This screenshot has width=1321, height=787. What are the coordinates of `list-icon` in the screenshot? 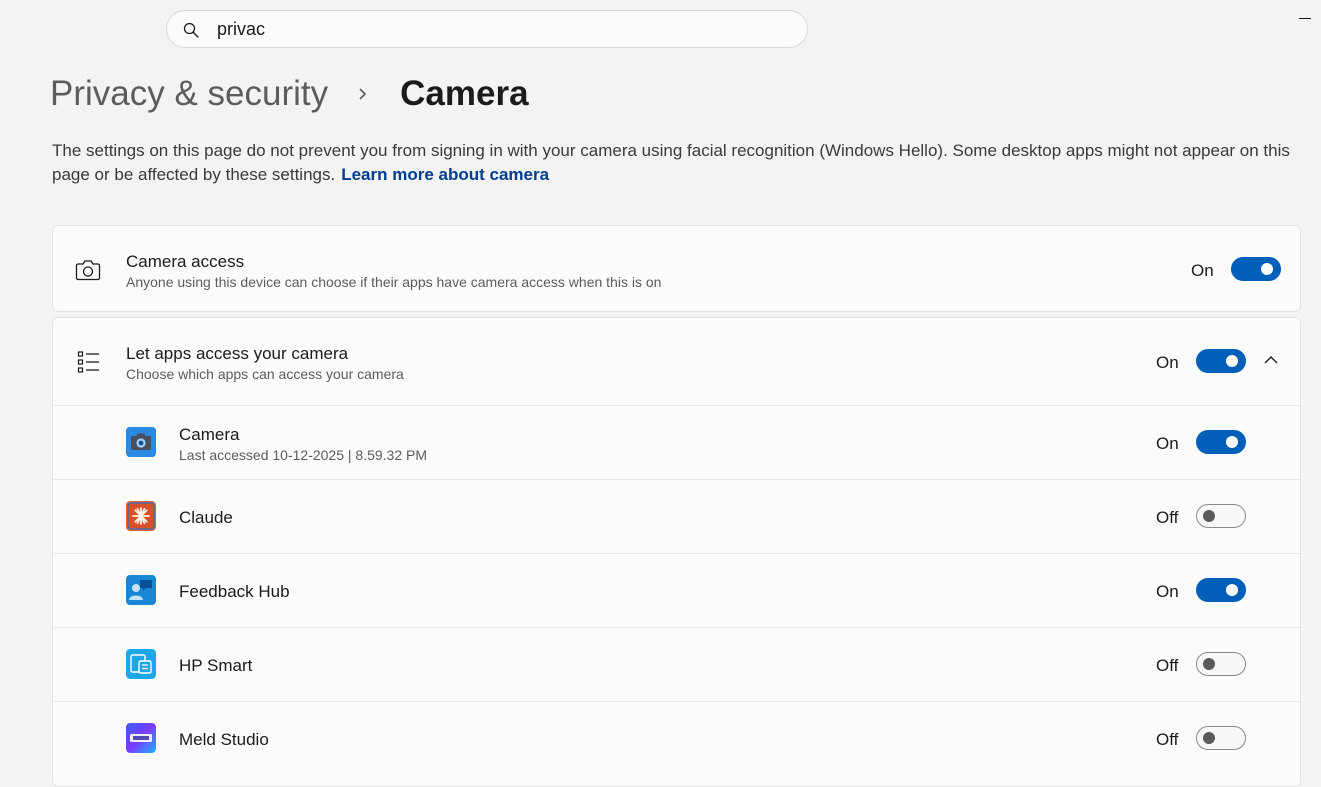 It's located at (88, 362).